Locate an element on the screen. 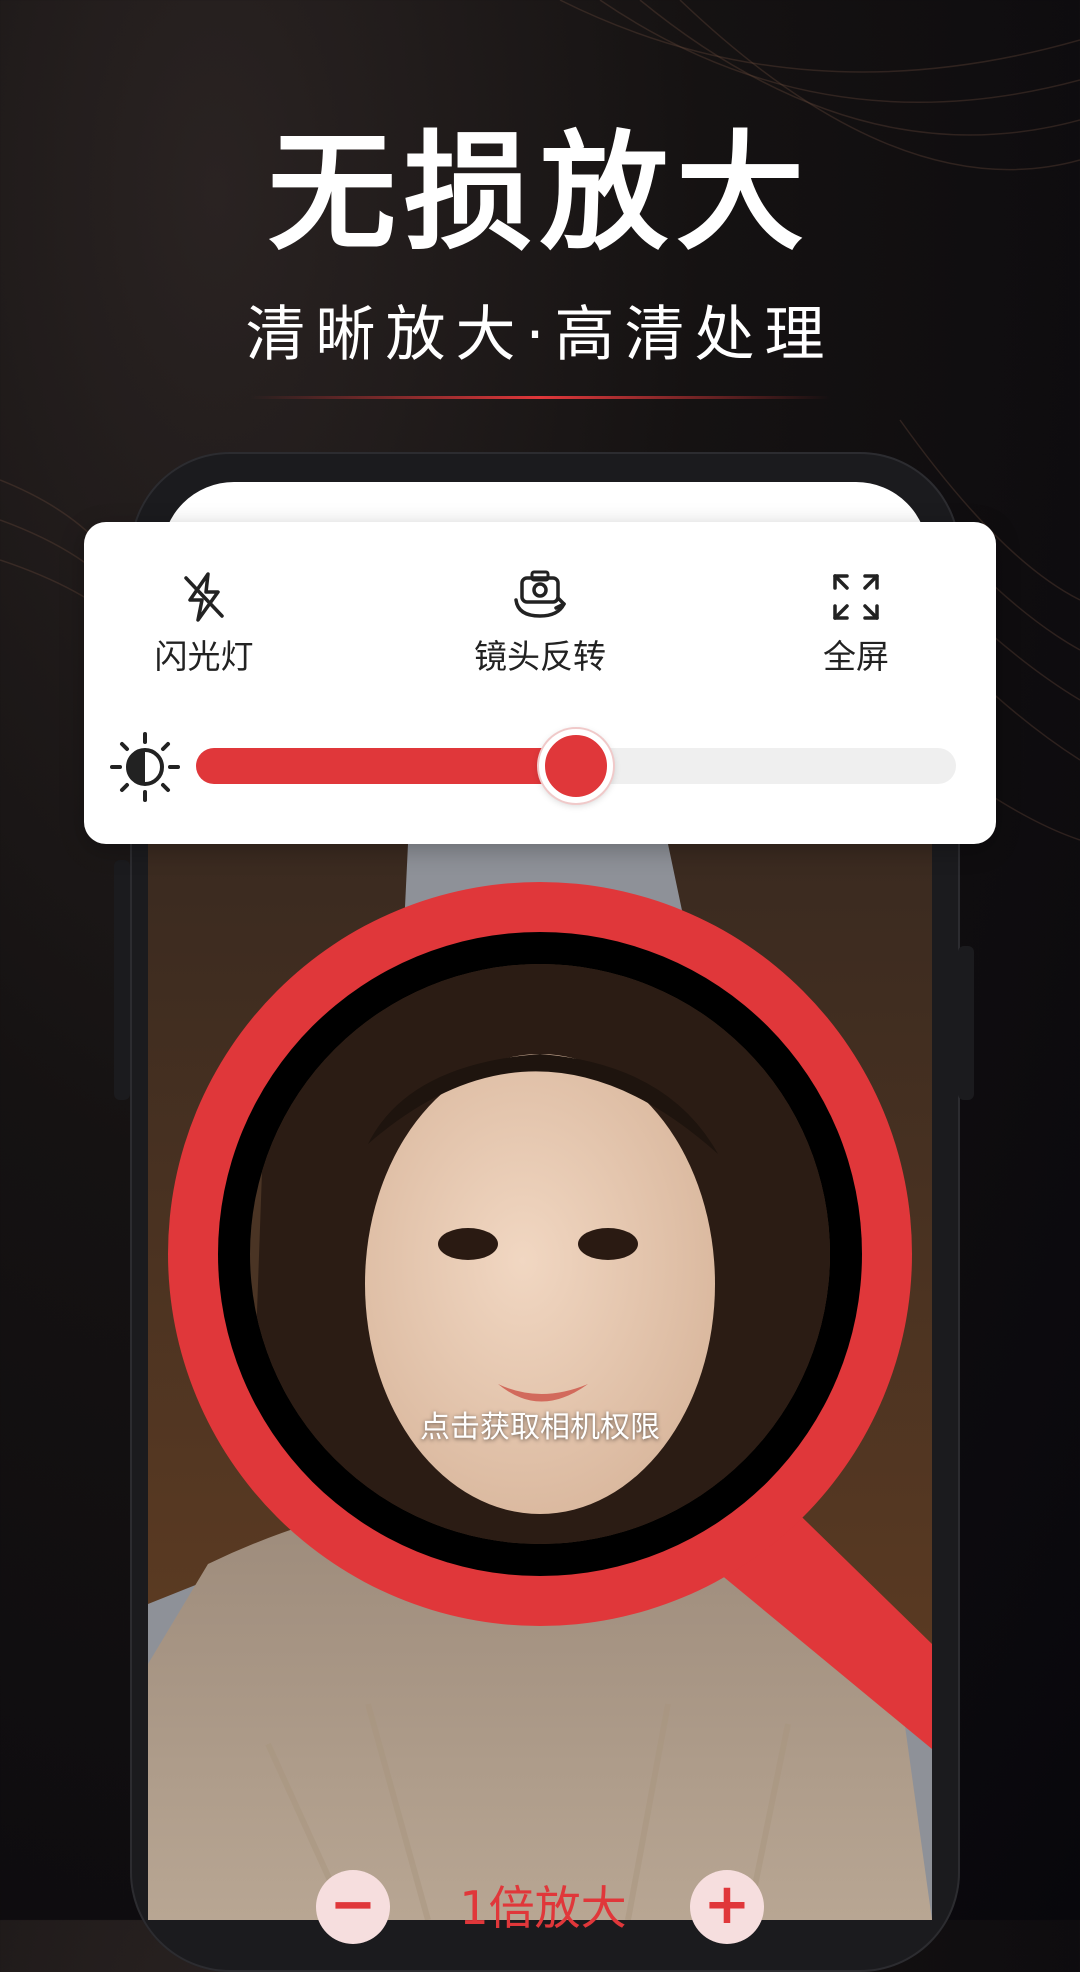 Image resolution: width=1080 pixels, height=1972 pixels. headline: 无损放大 is located at coordinates (539, 193).